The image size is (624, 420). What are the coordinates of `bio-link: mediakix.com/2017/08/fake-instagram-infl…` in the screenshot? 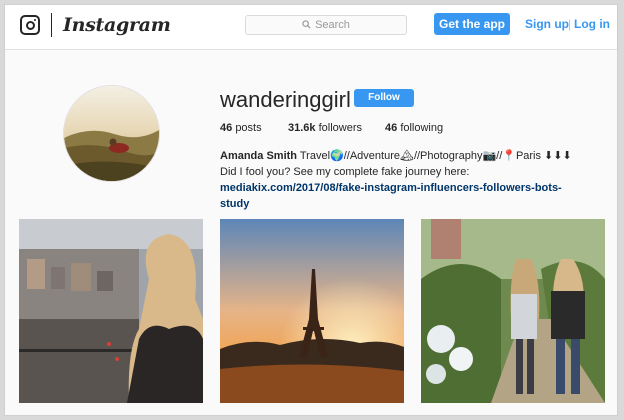 It's located at (391, 196).